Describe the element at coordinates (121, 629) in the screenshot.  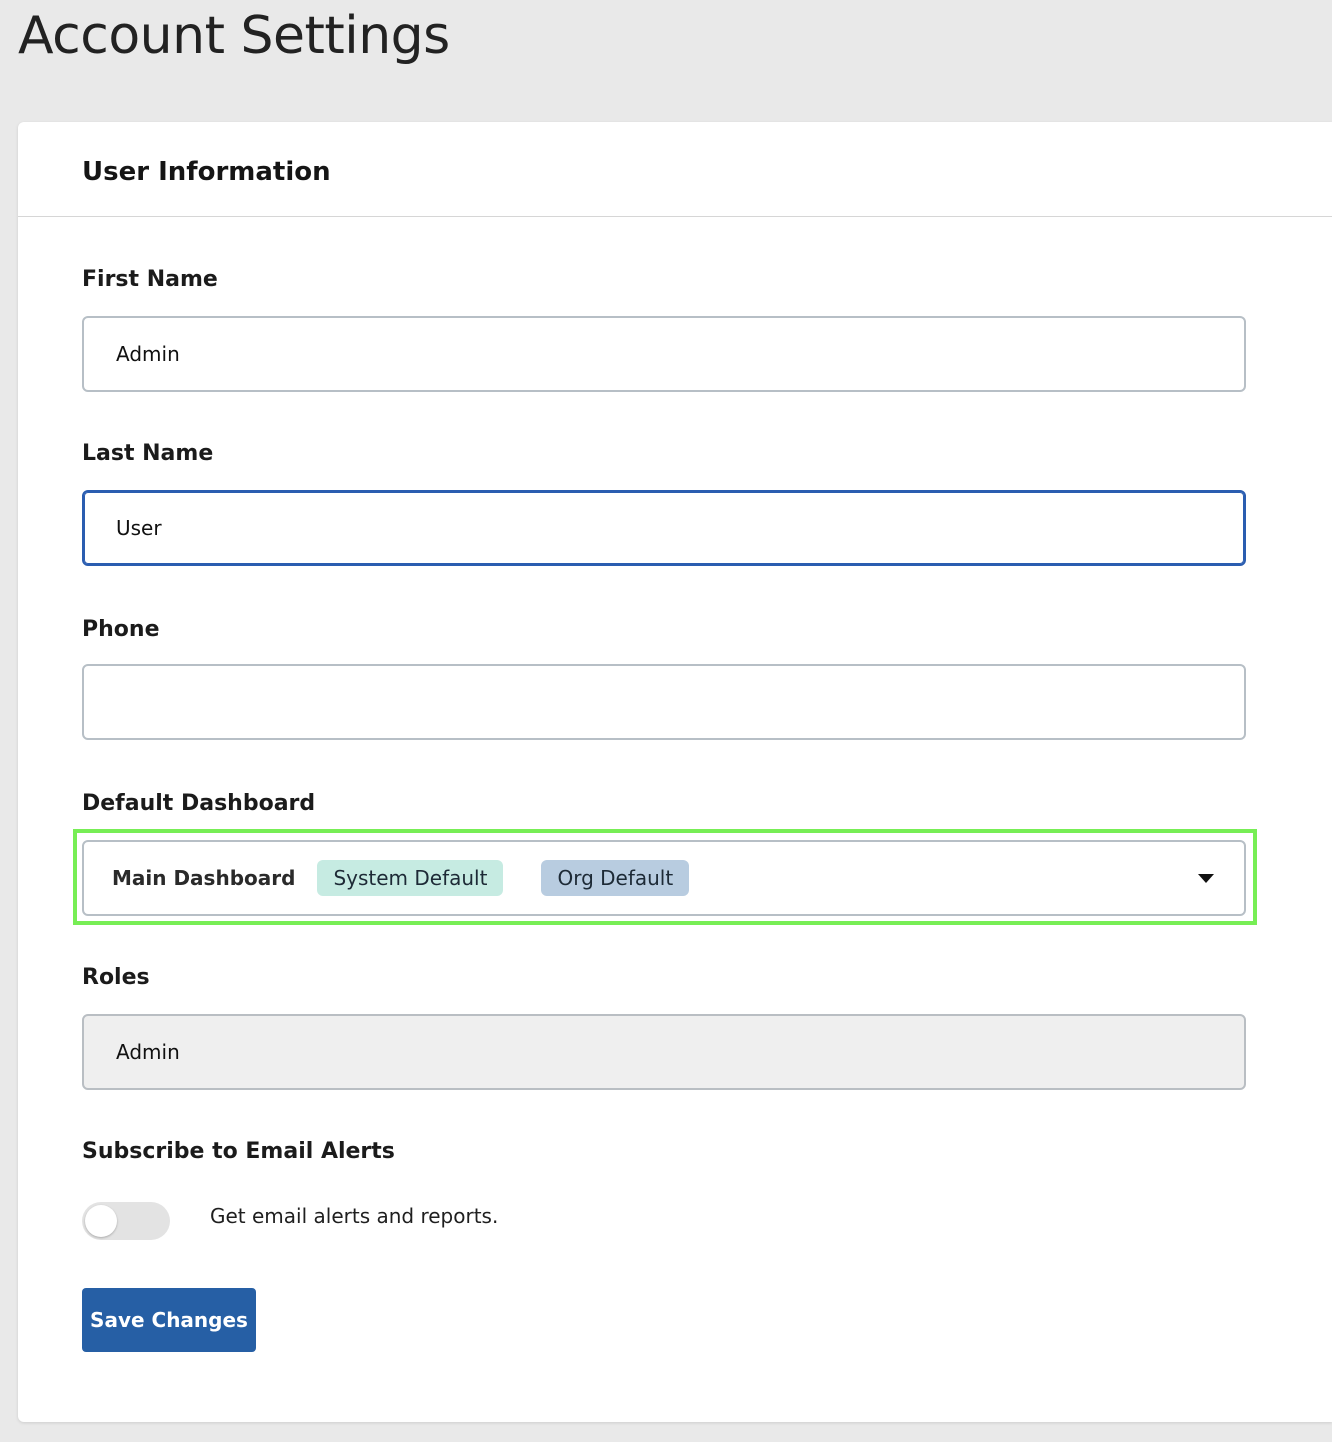
I see `phone-label: Phone` at that location.